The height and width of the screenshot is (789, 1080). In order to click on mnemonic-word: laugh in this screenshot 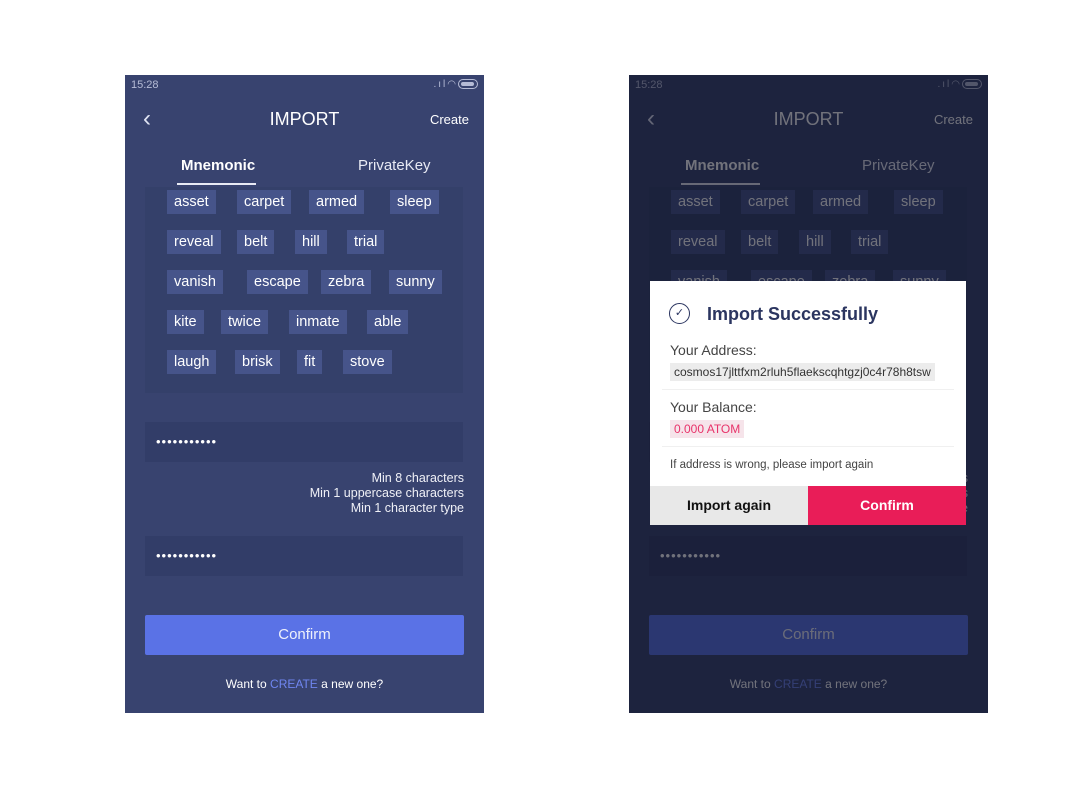, I will do `click(192, 362)`.